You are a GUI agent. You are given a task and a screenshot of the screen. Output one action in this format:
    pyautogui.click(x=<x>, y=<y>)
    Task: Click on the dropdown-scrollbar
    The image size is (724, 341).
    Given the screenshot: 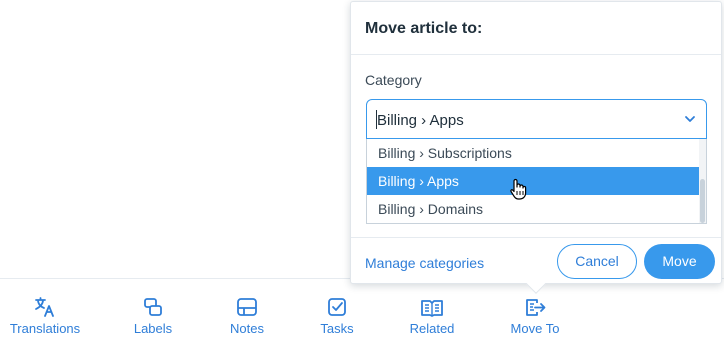 What is the action you would take?
    pyautogui.click(x=702, y=181)
    